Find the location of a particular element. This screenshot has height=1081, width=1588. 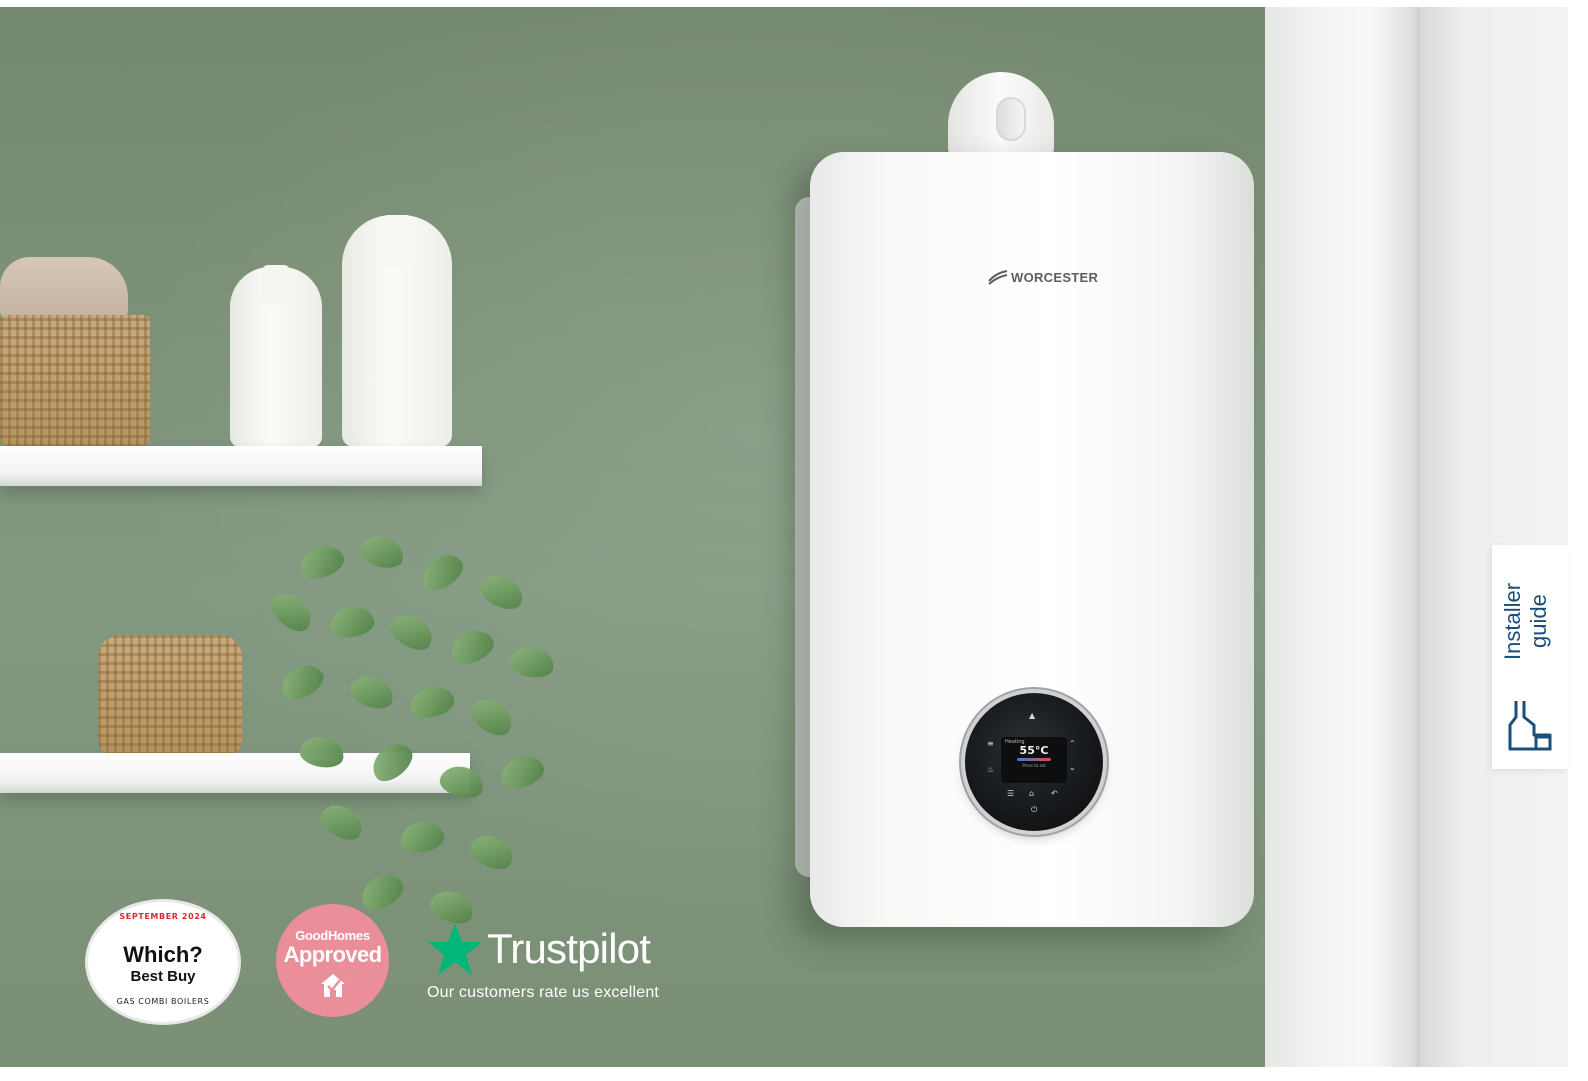

which-badge-title: Which? is located at coordinates (163, 954).